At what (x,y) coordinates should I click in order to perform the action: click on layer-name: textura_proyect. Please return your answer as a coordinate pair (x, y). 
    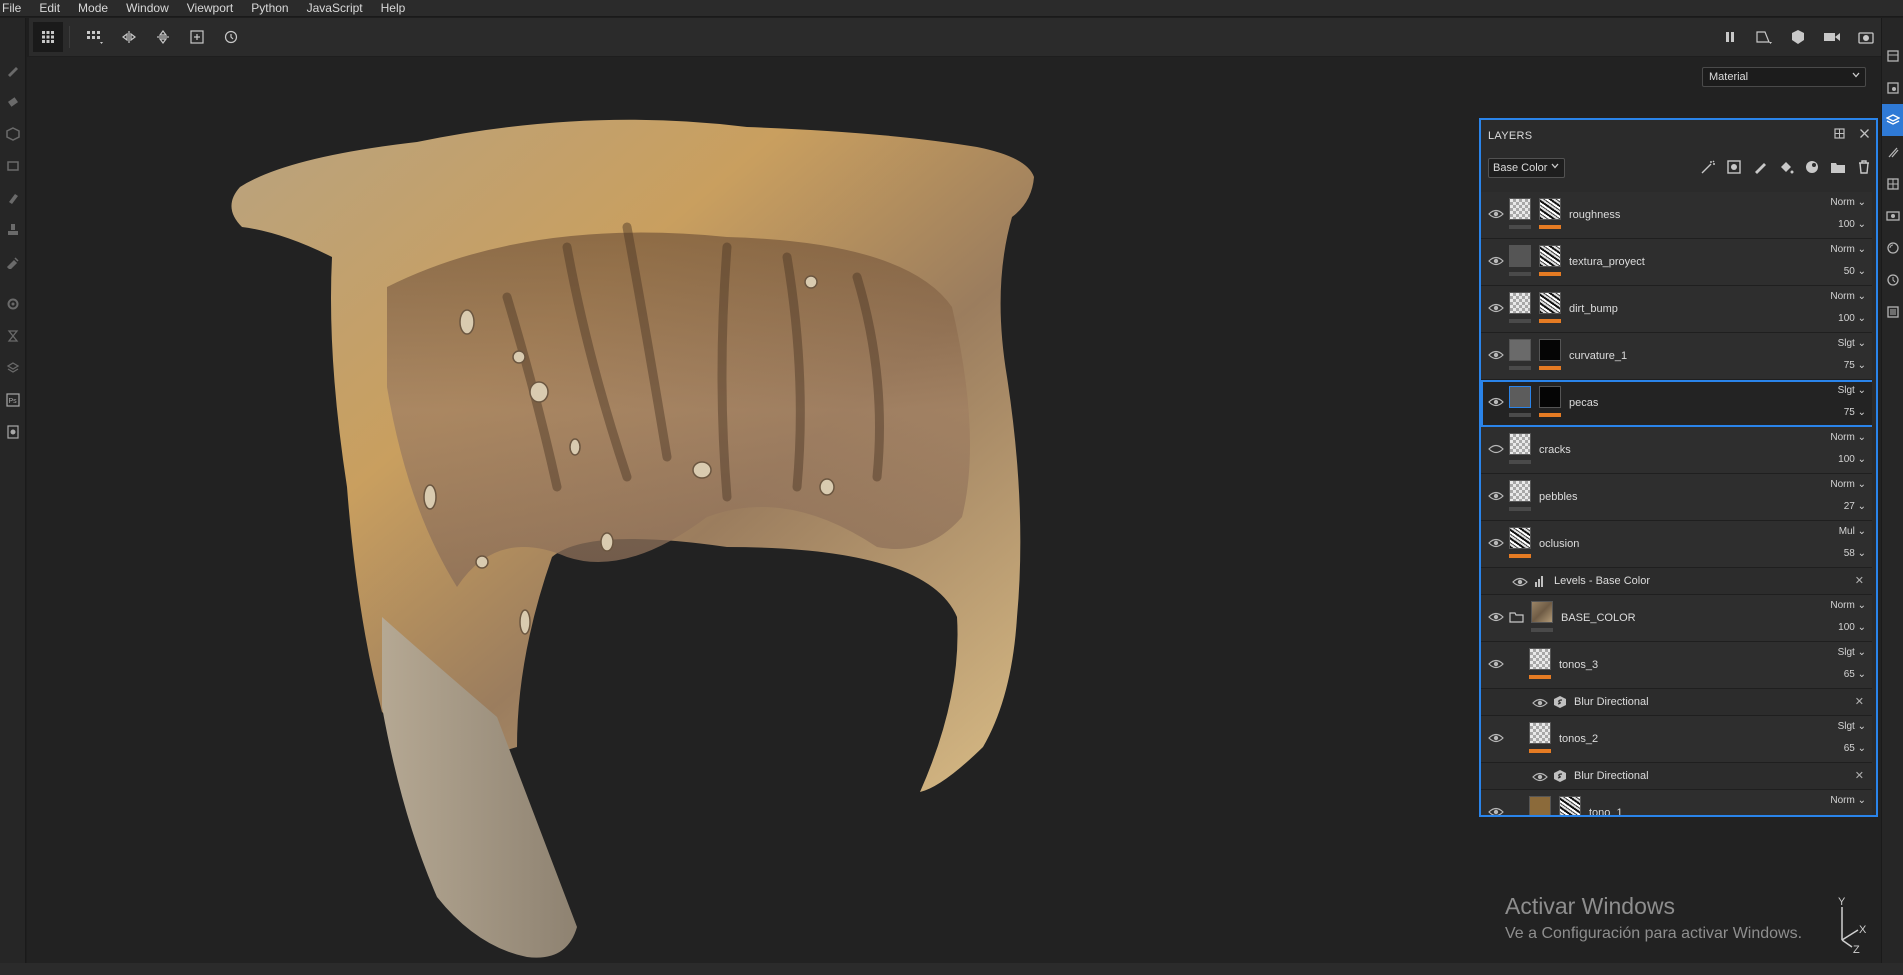
    Looking at the image, I should click on (1607, 262).